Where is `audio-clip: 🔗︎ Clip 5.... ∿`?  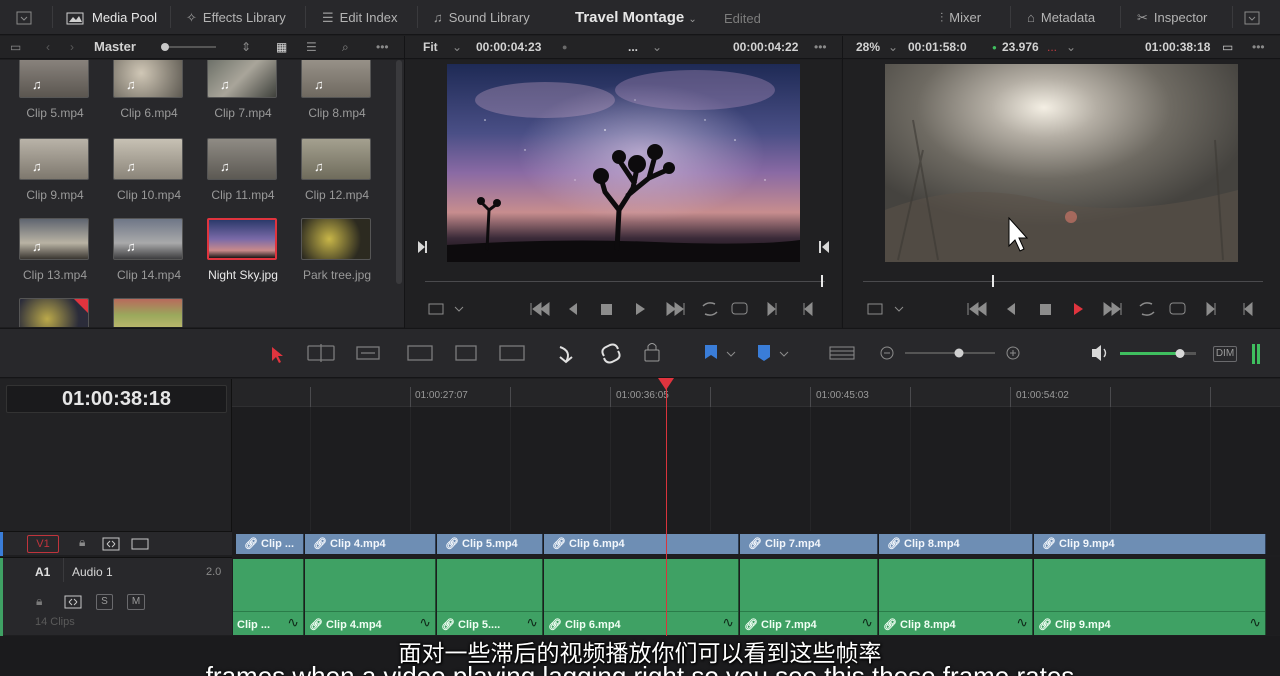
audio-clip: 🔗︎ Clip 5.... ∿ is located at coordinates (490, 597).